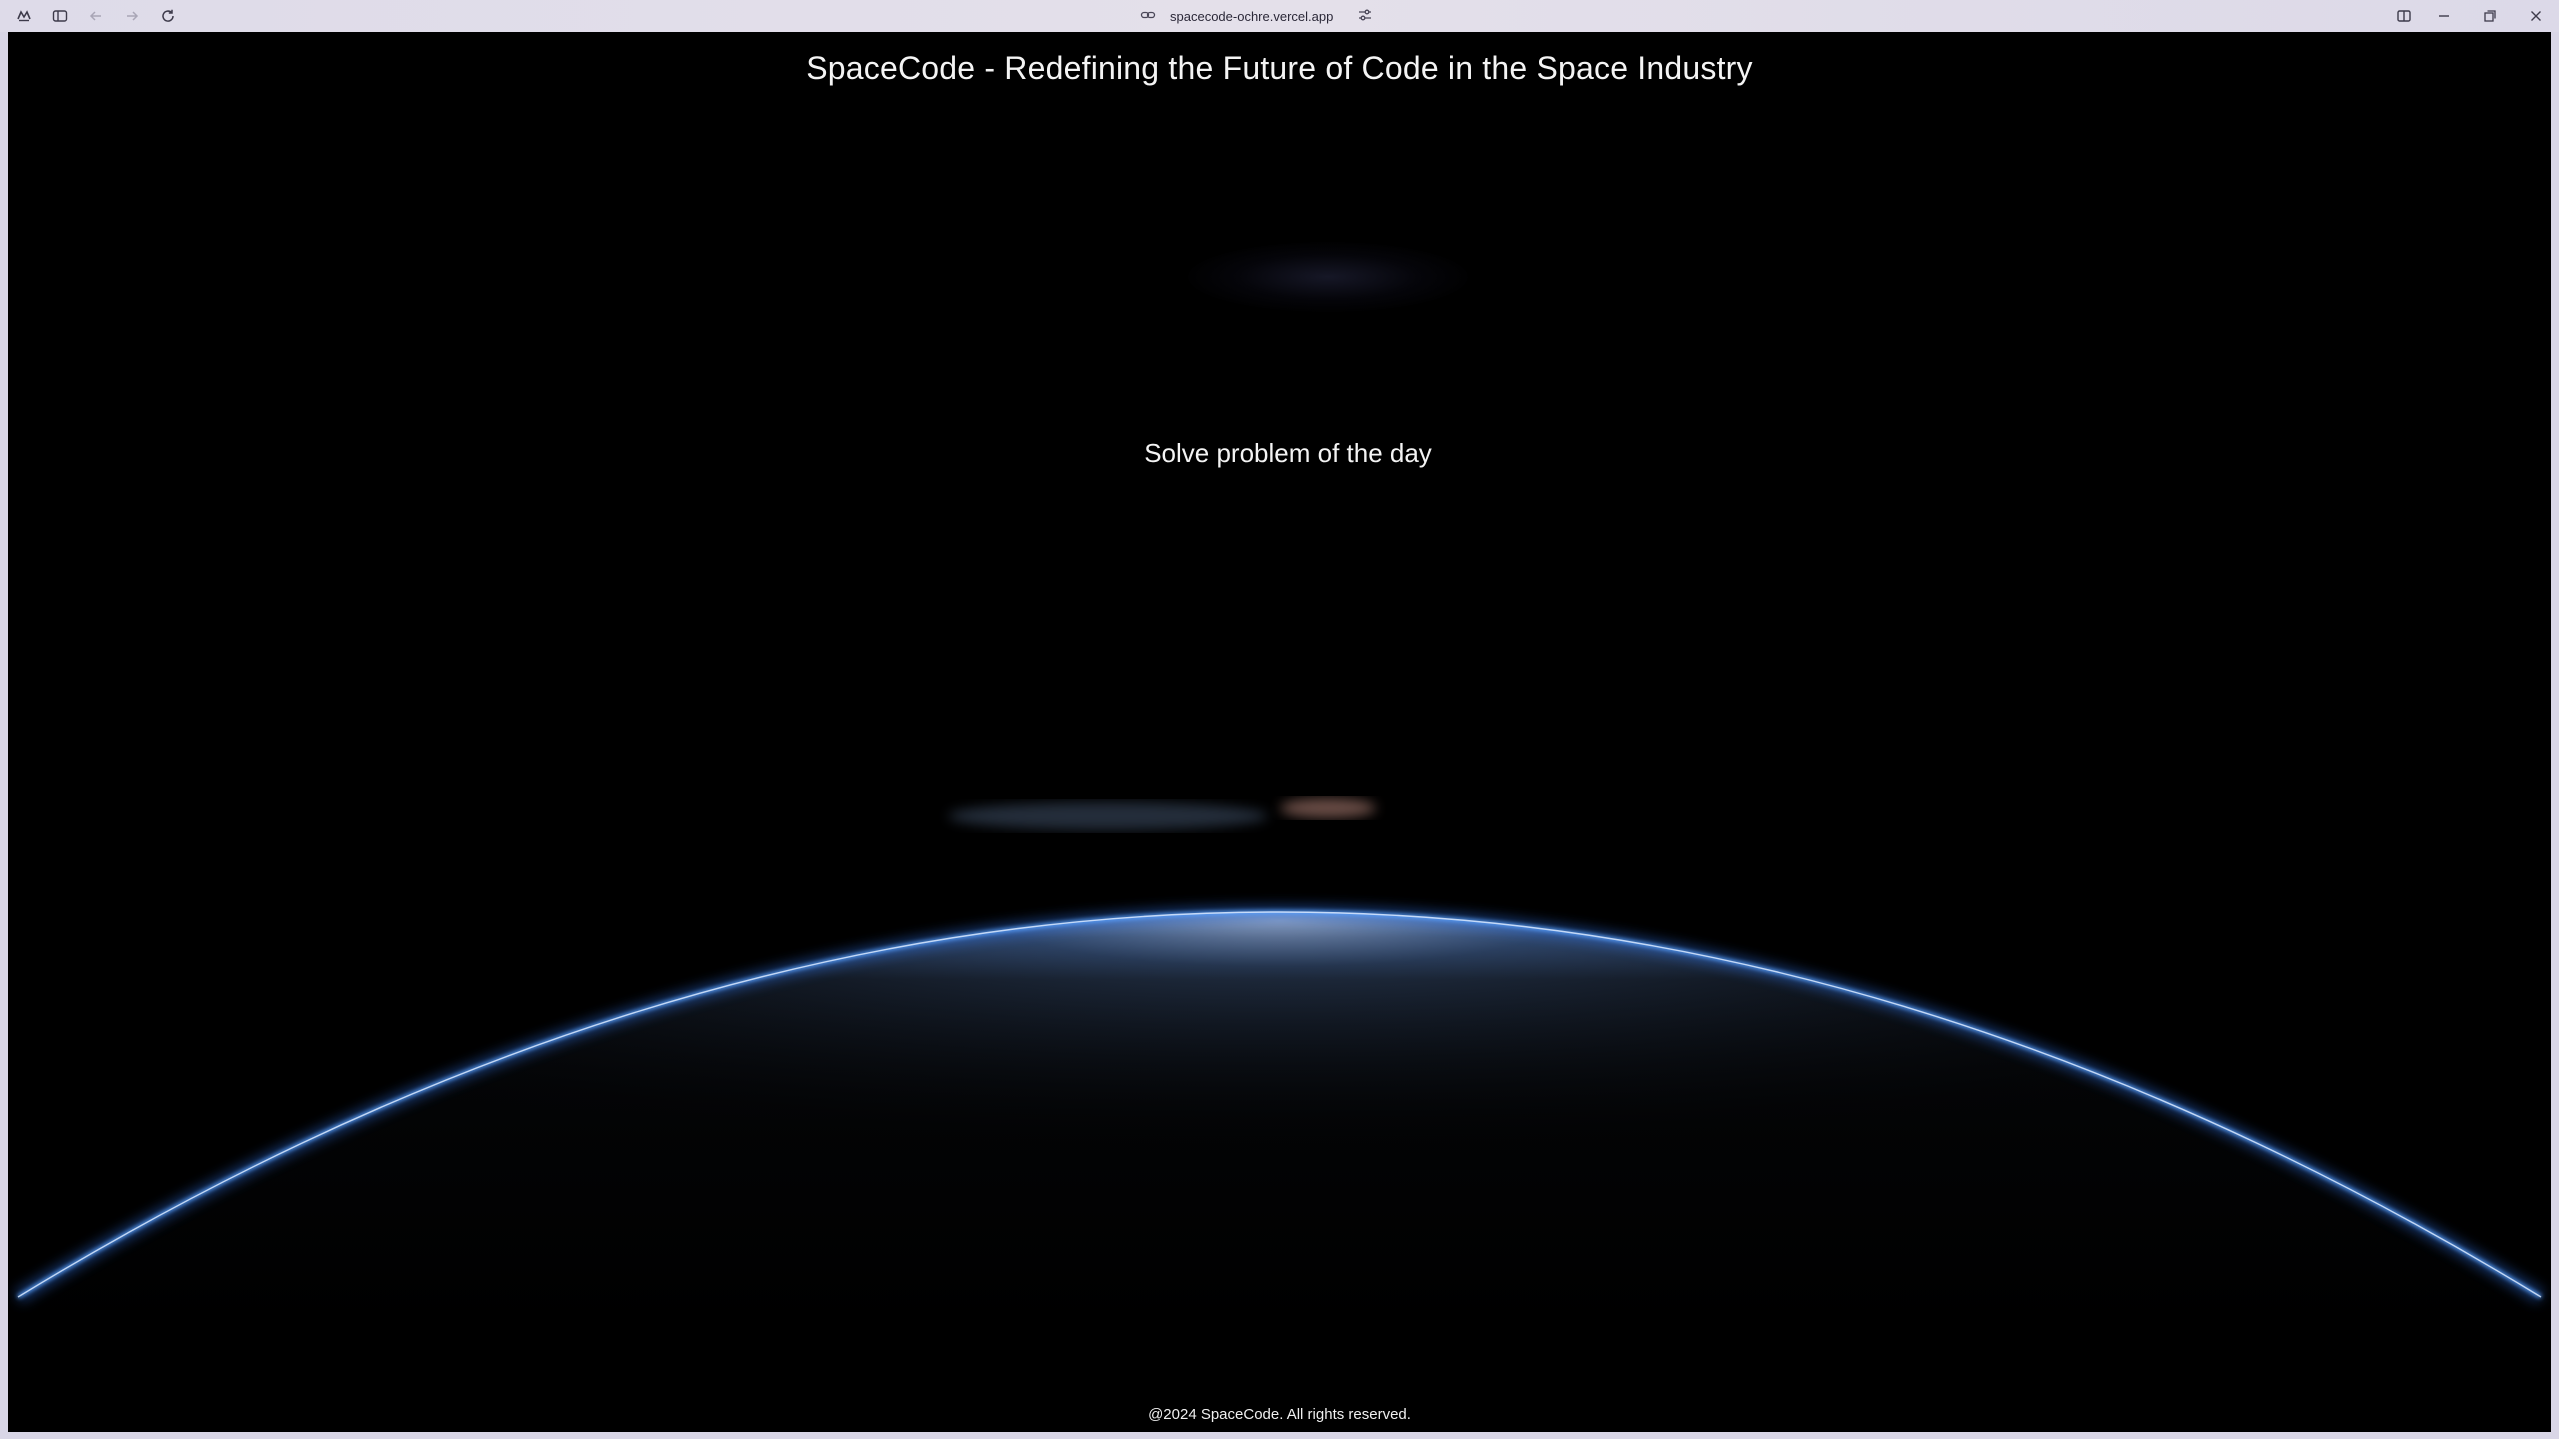 The width and height of the screenshot is (2559, 1439). I want to click on forward-arrow-icon, so click(132, 16).